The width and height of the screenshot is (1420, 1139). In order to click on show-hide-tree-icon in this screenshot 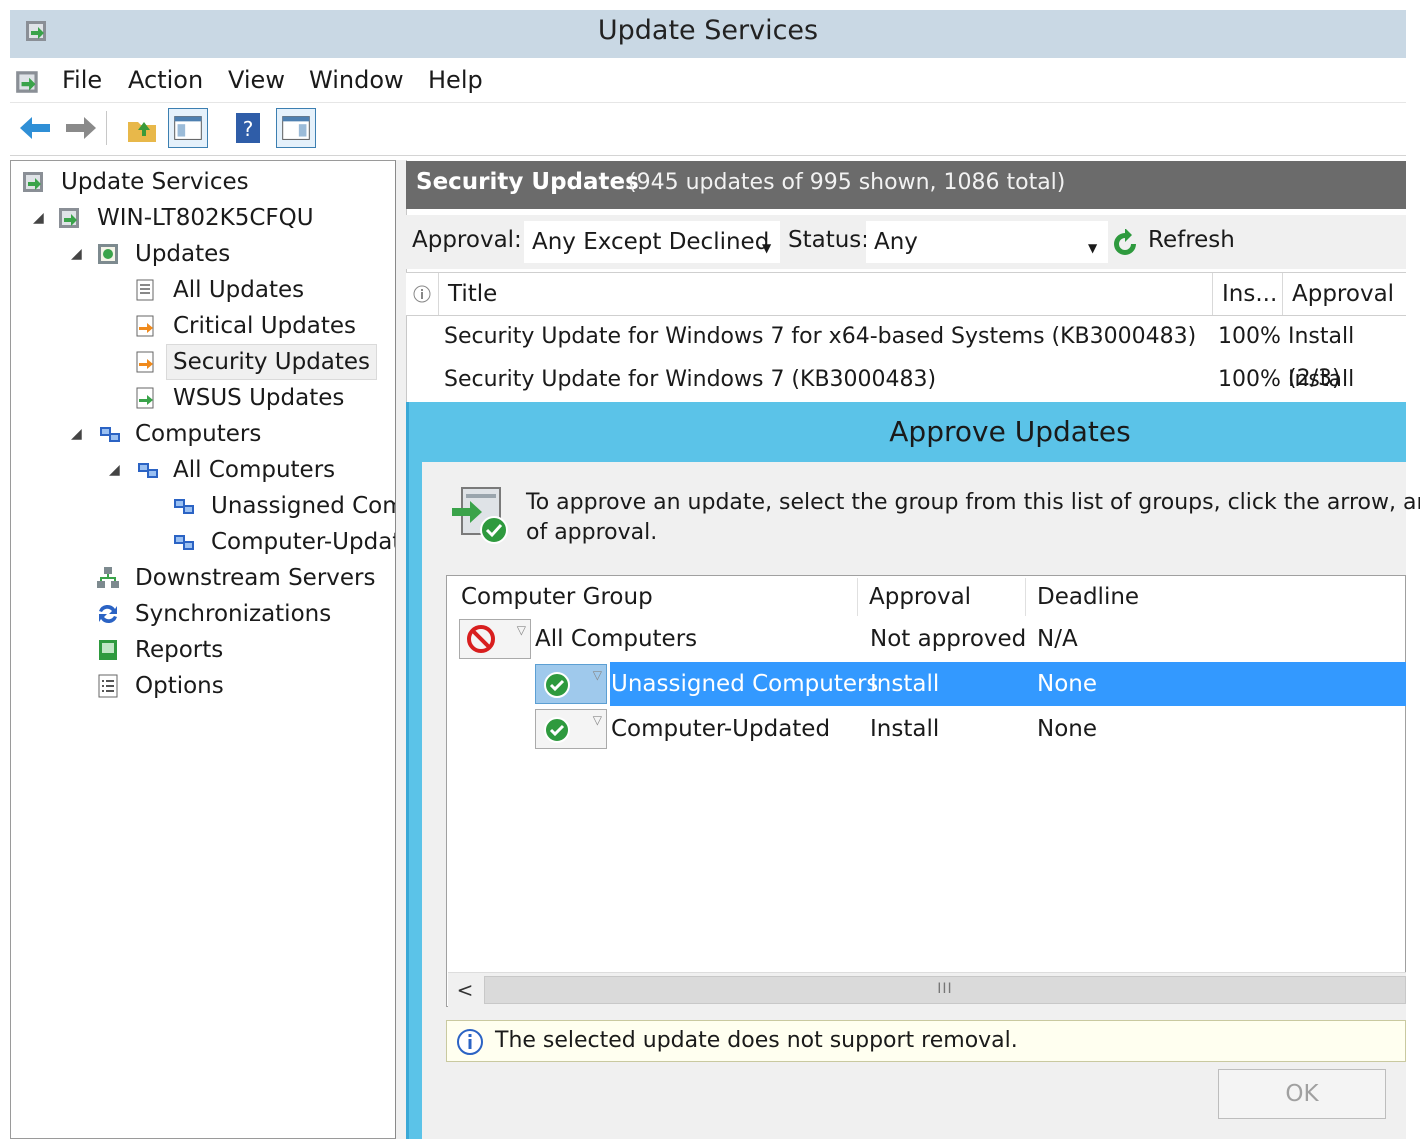, I will do `click(188, 128)`.